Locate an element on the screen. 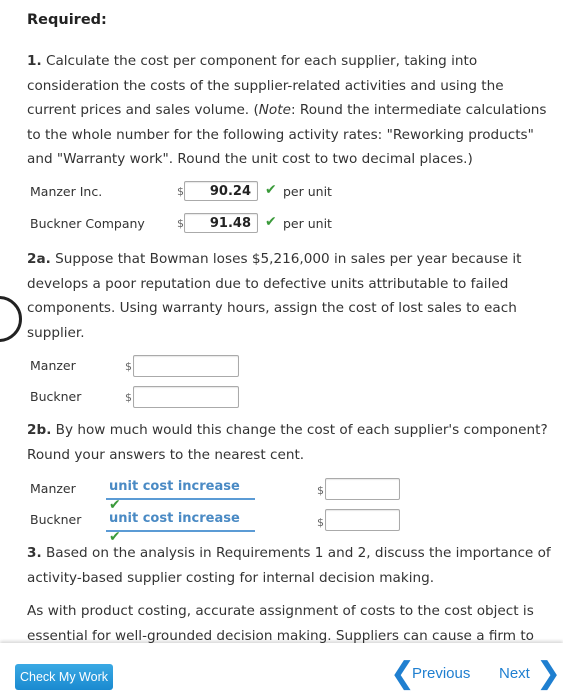 This screenshot has width=563, height=700. manzer-change-select: unit cost increase ✔ is located at coordinates (180, 495).